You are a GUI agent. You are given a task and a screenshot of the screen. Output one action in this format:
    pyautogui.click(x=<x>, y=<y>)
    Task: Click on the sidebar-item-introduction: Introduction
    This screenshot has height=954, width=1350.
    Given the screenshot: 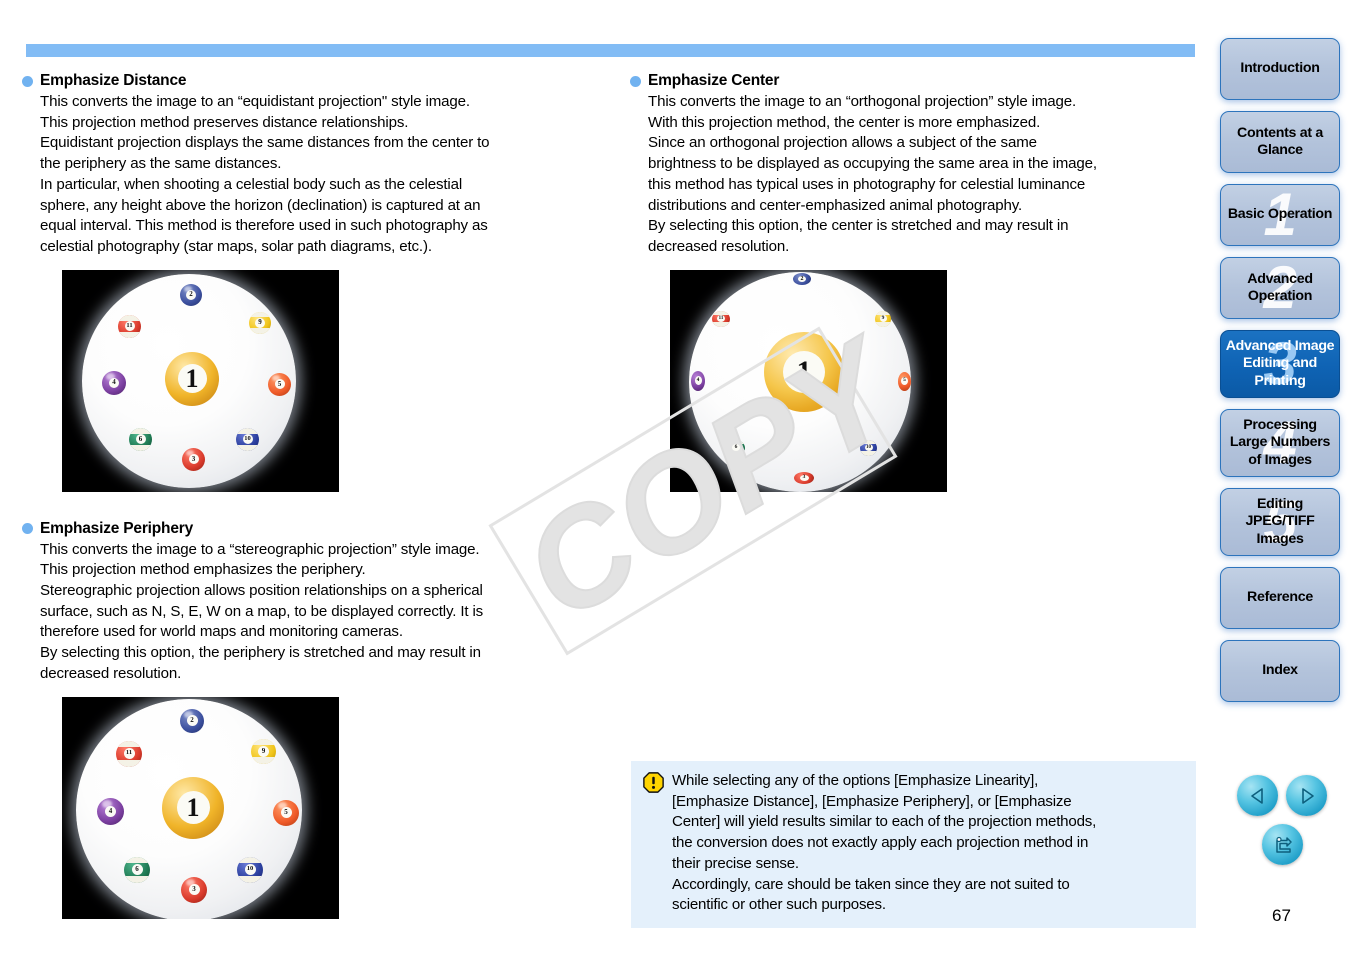 What is the action you would take?
    pyautogui.click(x=1280, y=69)
    